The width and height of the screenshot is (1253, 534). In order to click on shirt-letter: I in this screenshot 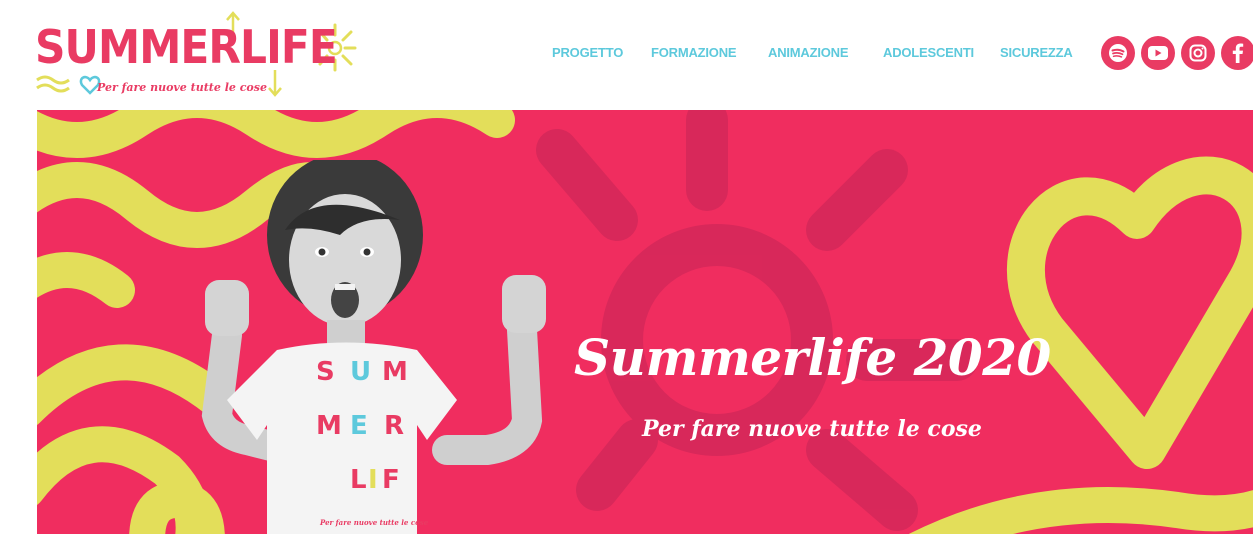, I will do `click(373, 480)`.